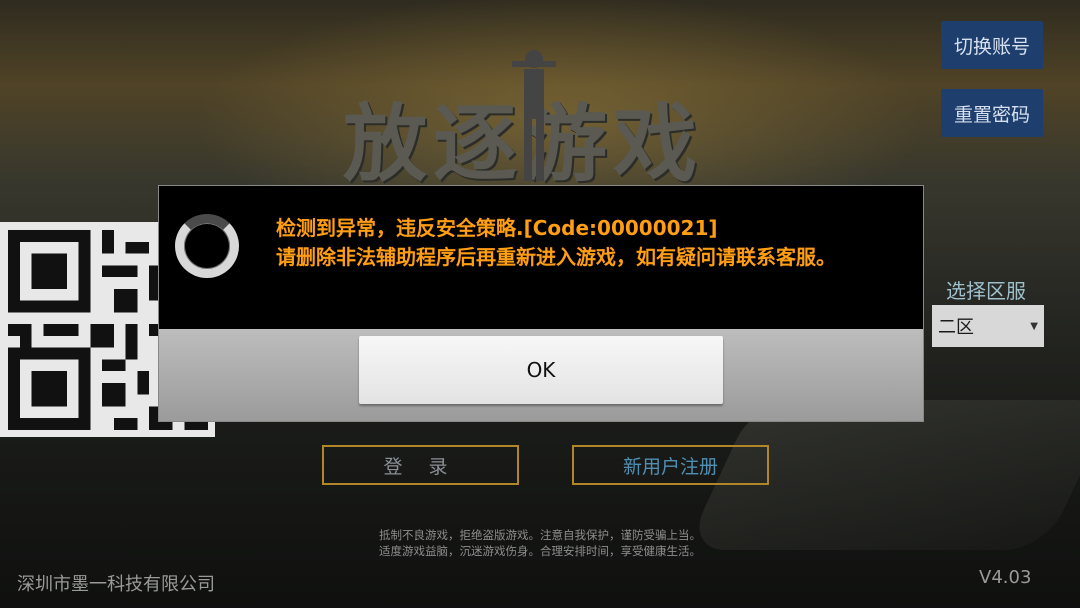  Describe the element at coordinates (556, 257) in the screenshot. I see `dialog-message-line-2: 请删除非法辅助程序后再重新进入游戏，如有疑问请联系客服。` at that location.